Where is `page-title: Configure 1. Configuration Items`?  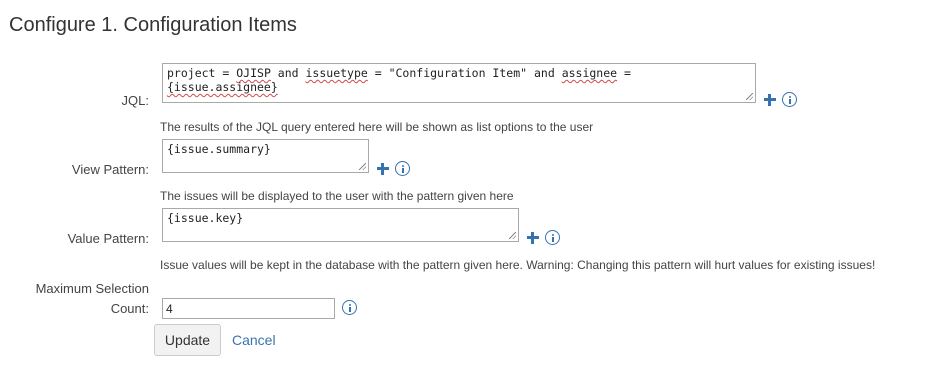 page-title: Configure 1. Configuration Items is located at coordinates (153, 25).